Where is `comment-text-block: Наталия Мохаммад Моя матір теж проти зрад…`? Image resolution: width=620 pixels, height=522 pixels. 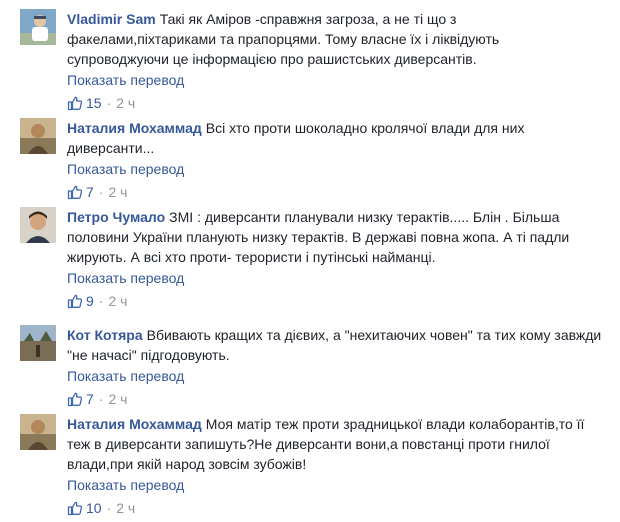 comment-text-block: Наталия Мохаммад Моя матір теж проти зрад… is located at coordinates (334, 444).